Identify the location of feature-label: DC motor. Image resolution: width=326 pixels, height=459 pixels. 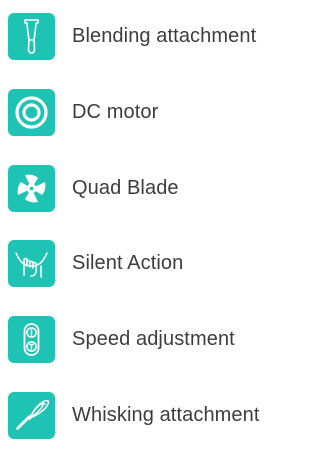
(115, 111).